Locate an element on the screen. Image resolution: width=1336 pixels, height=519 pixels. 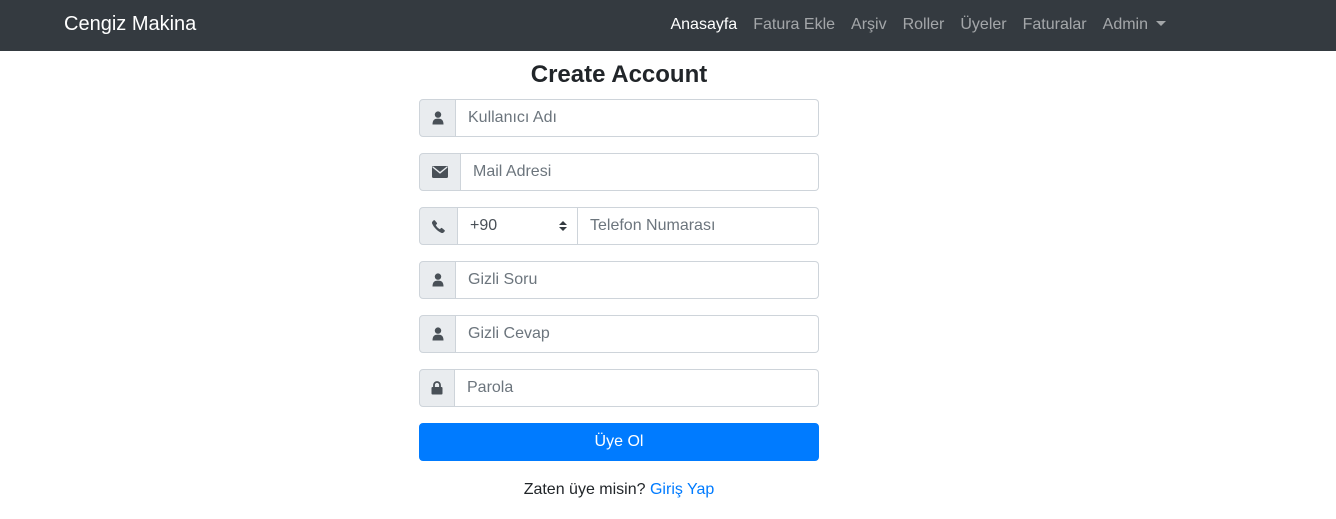
email-addon is located at coordinates (440, 172).